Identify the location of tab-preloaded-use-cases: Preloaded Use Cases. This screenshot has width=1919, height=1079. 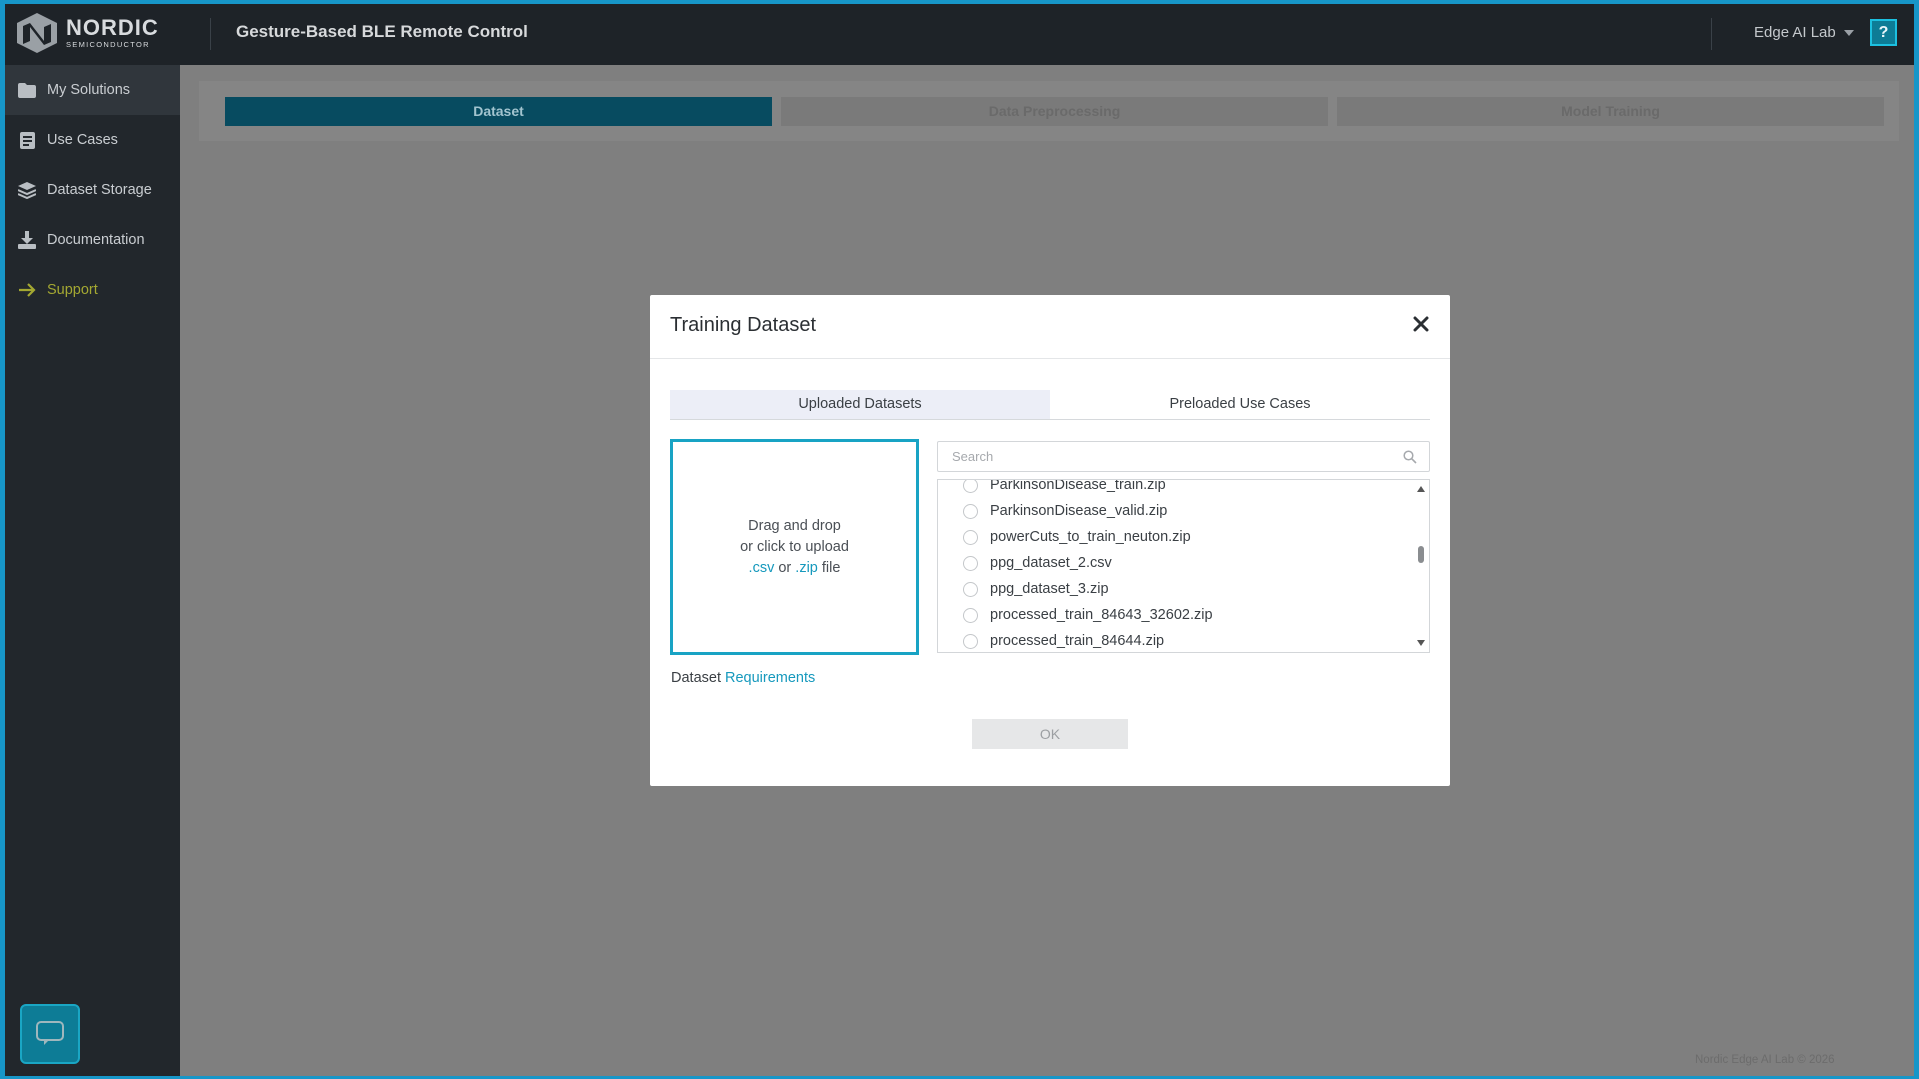
(1240, 404).